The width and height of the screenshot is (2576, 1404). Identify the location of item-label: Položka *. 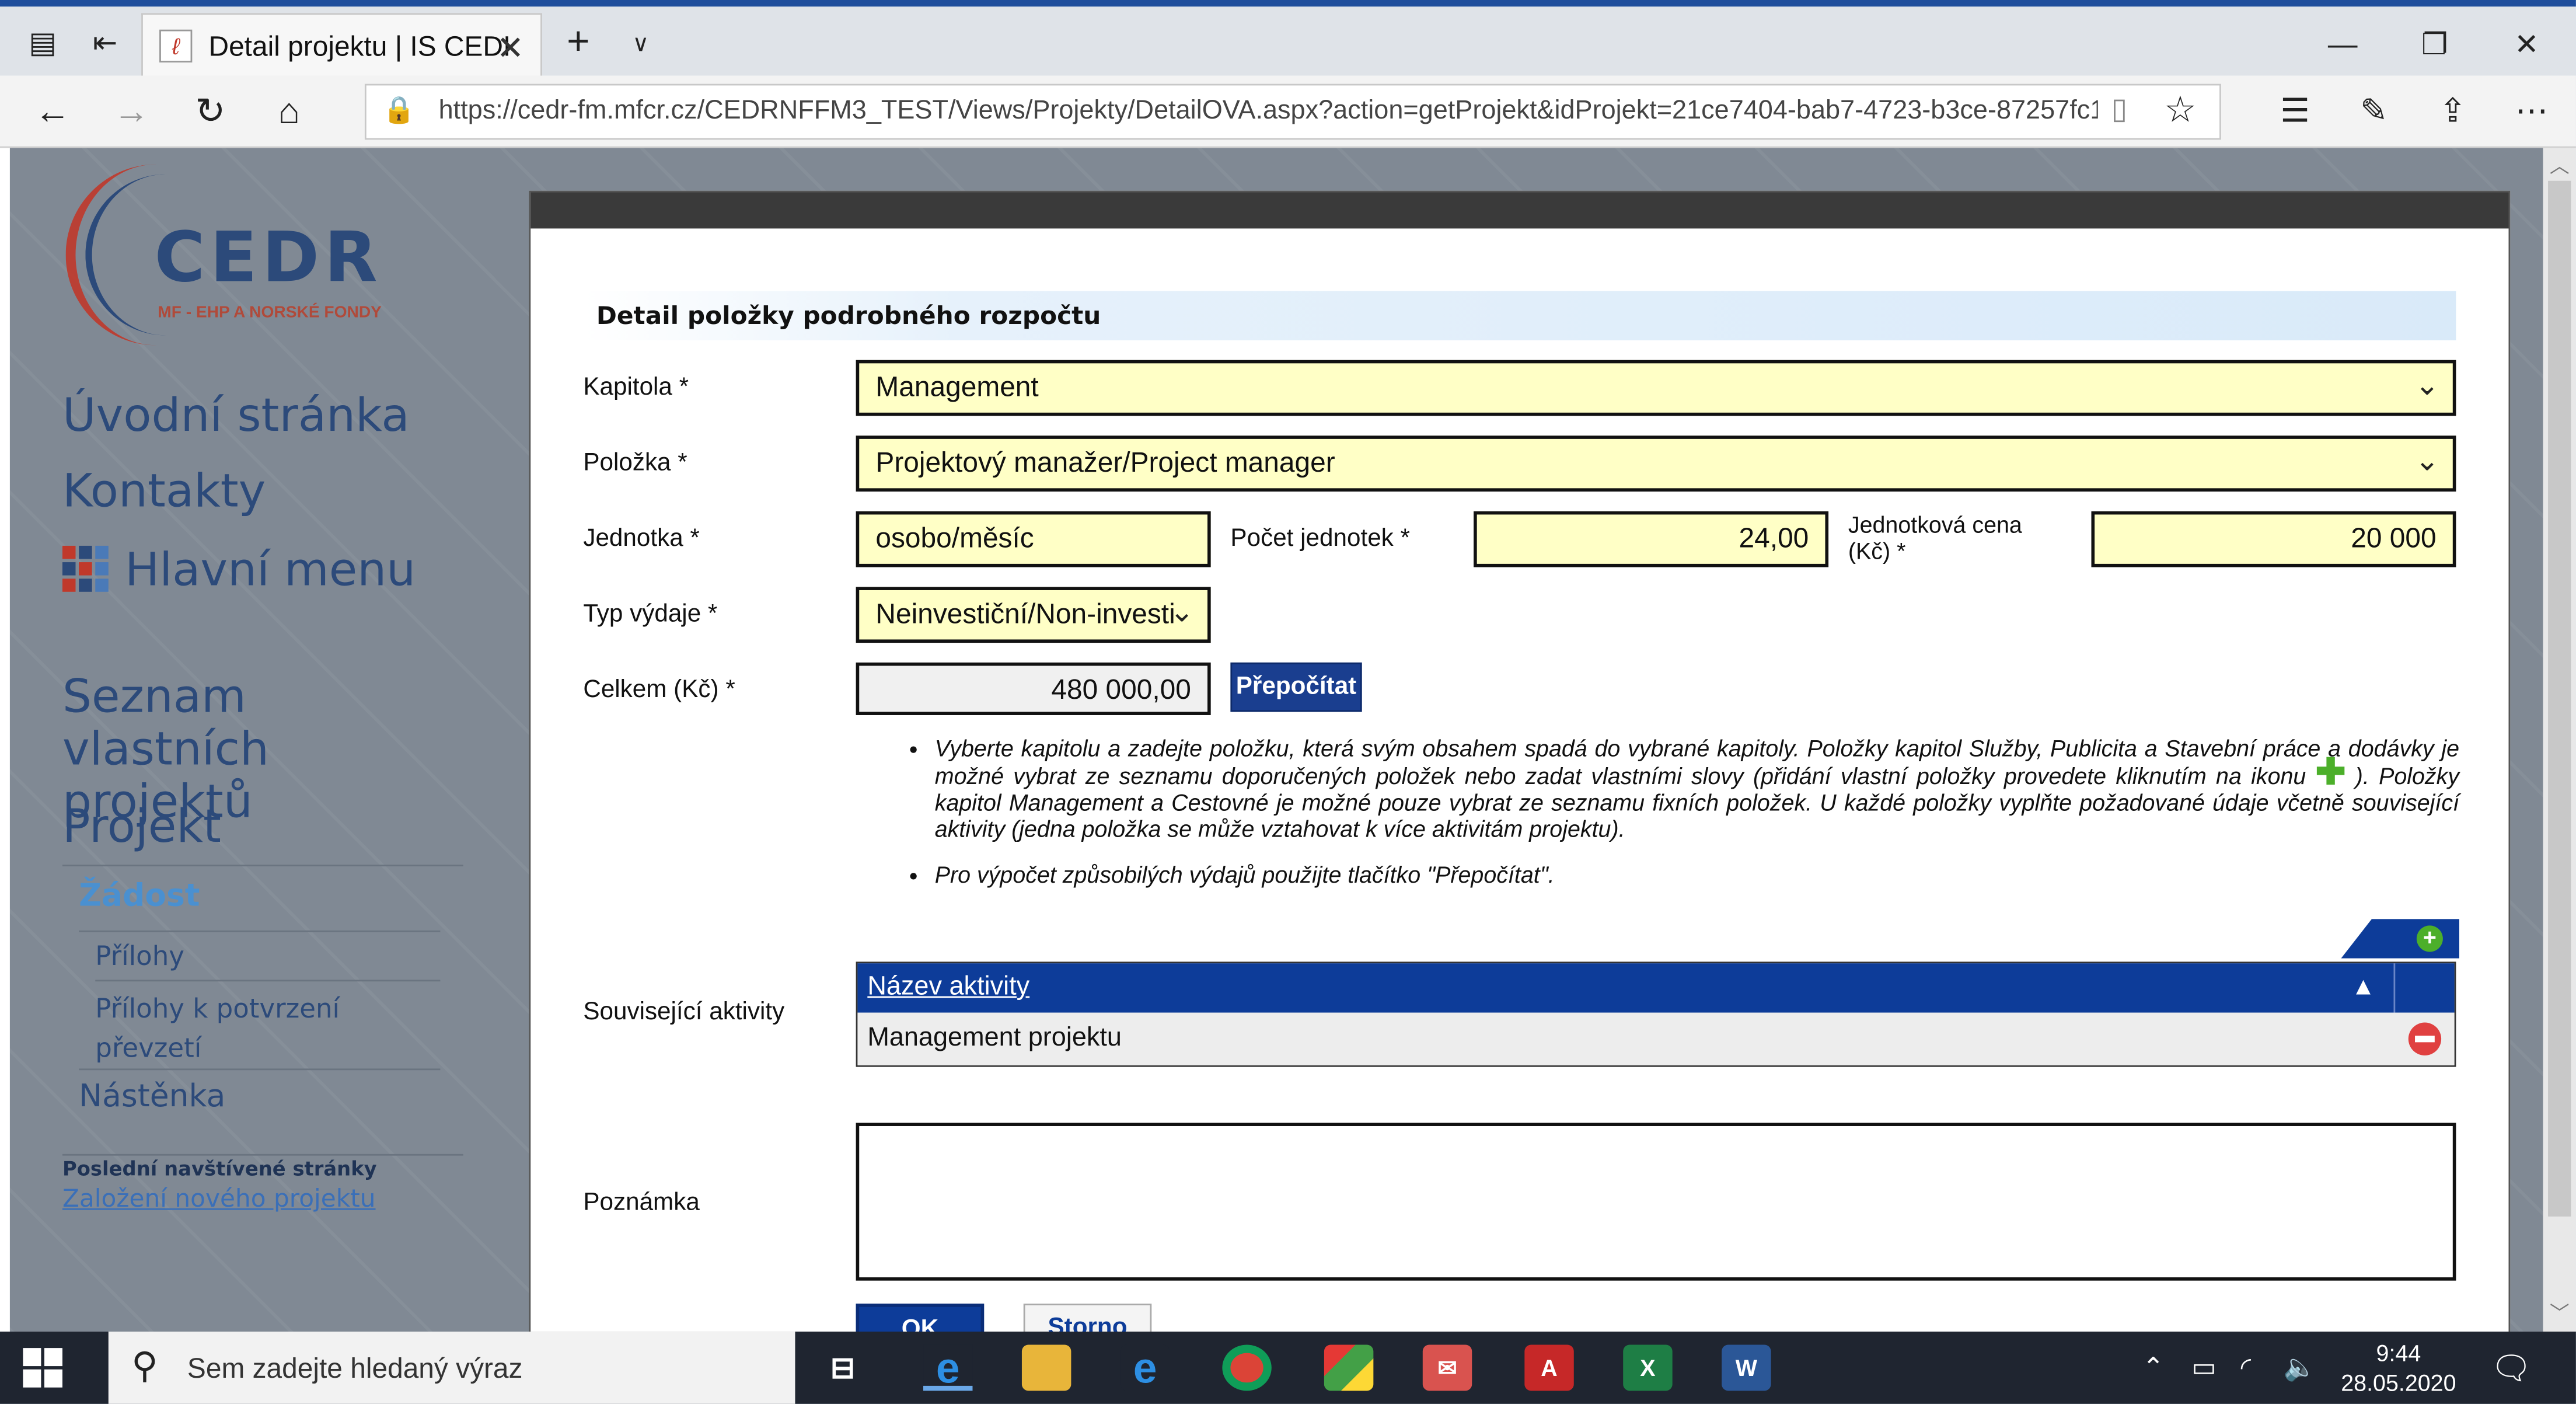
(635, 463).